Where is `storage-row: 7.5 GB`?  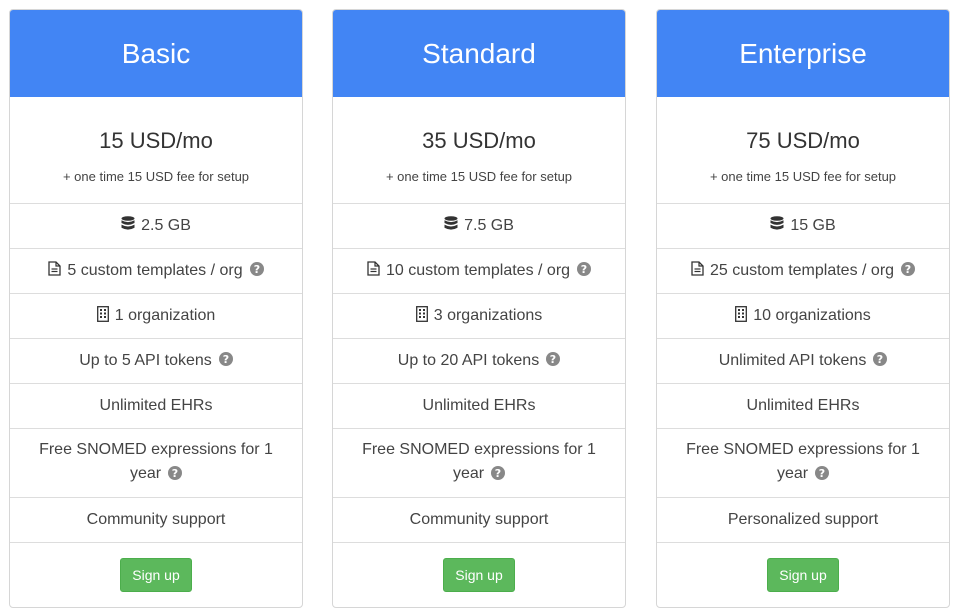
storage-row: 7.5 GB is located at coordinates (479, 226).